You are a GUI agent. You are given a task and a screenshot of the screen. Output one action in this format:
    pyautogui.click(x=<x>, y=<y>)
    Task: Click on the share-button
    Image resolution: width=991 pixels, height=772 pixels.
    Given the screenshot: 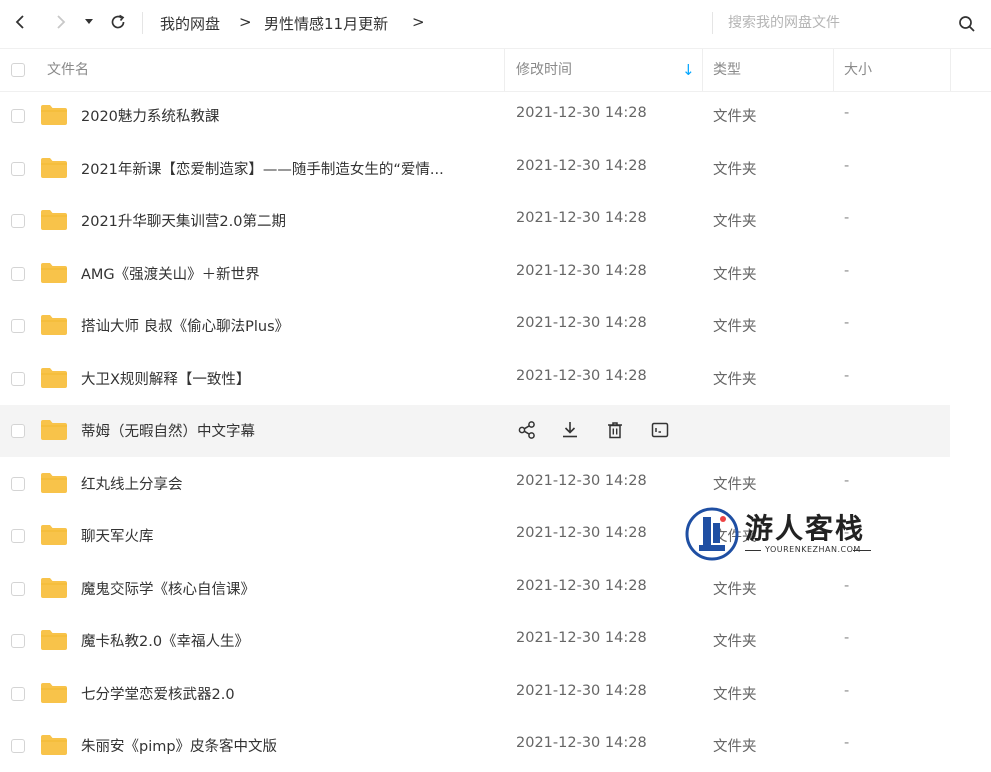 What is the action you would take?
    pyautogui.click(x=527, y=432)
    